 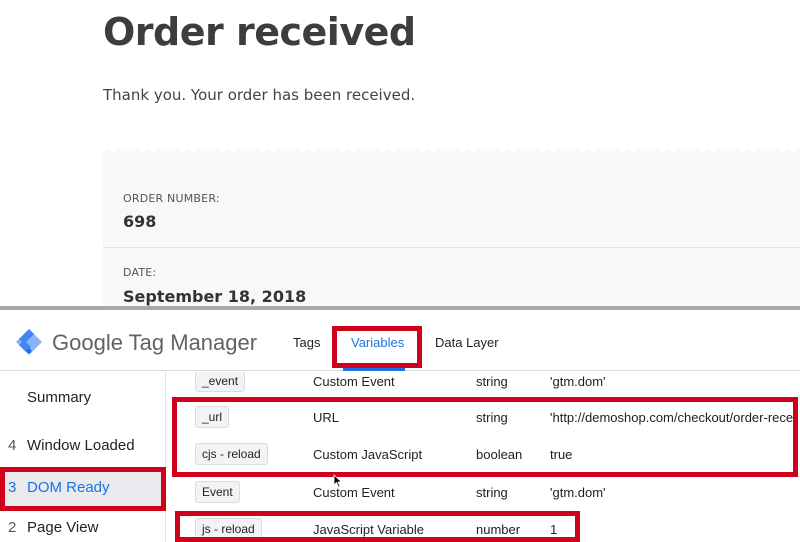 I want to click on sidebar-item-label: Window Loaded, so click(x=81, y=445).